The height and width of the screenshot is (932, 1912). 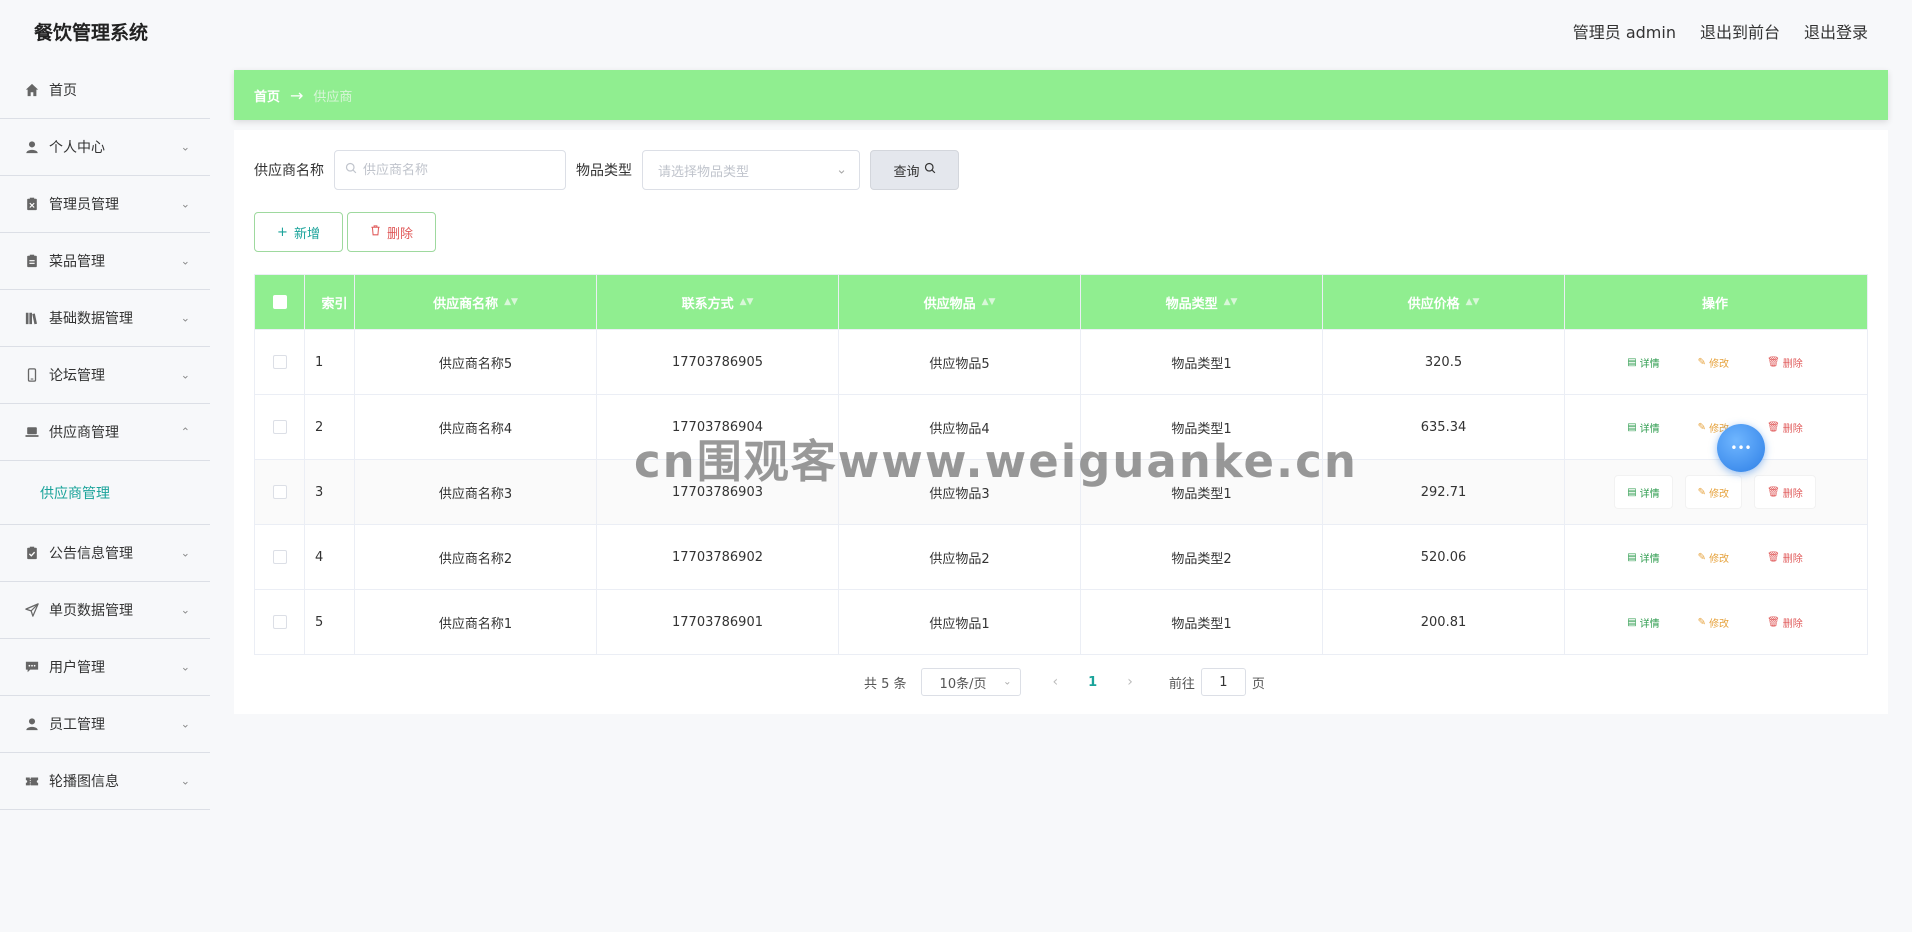 What do you see at coordinates (1130, 682) in the screenshot?
I see `next-page-button: ›` at bounding box center [1130, 682].